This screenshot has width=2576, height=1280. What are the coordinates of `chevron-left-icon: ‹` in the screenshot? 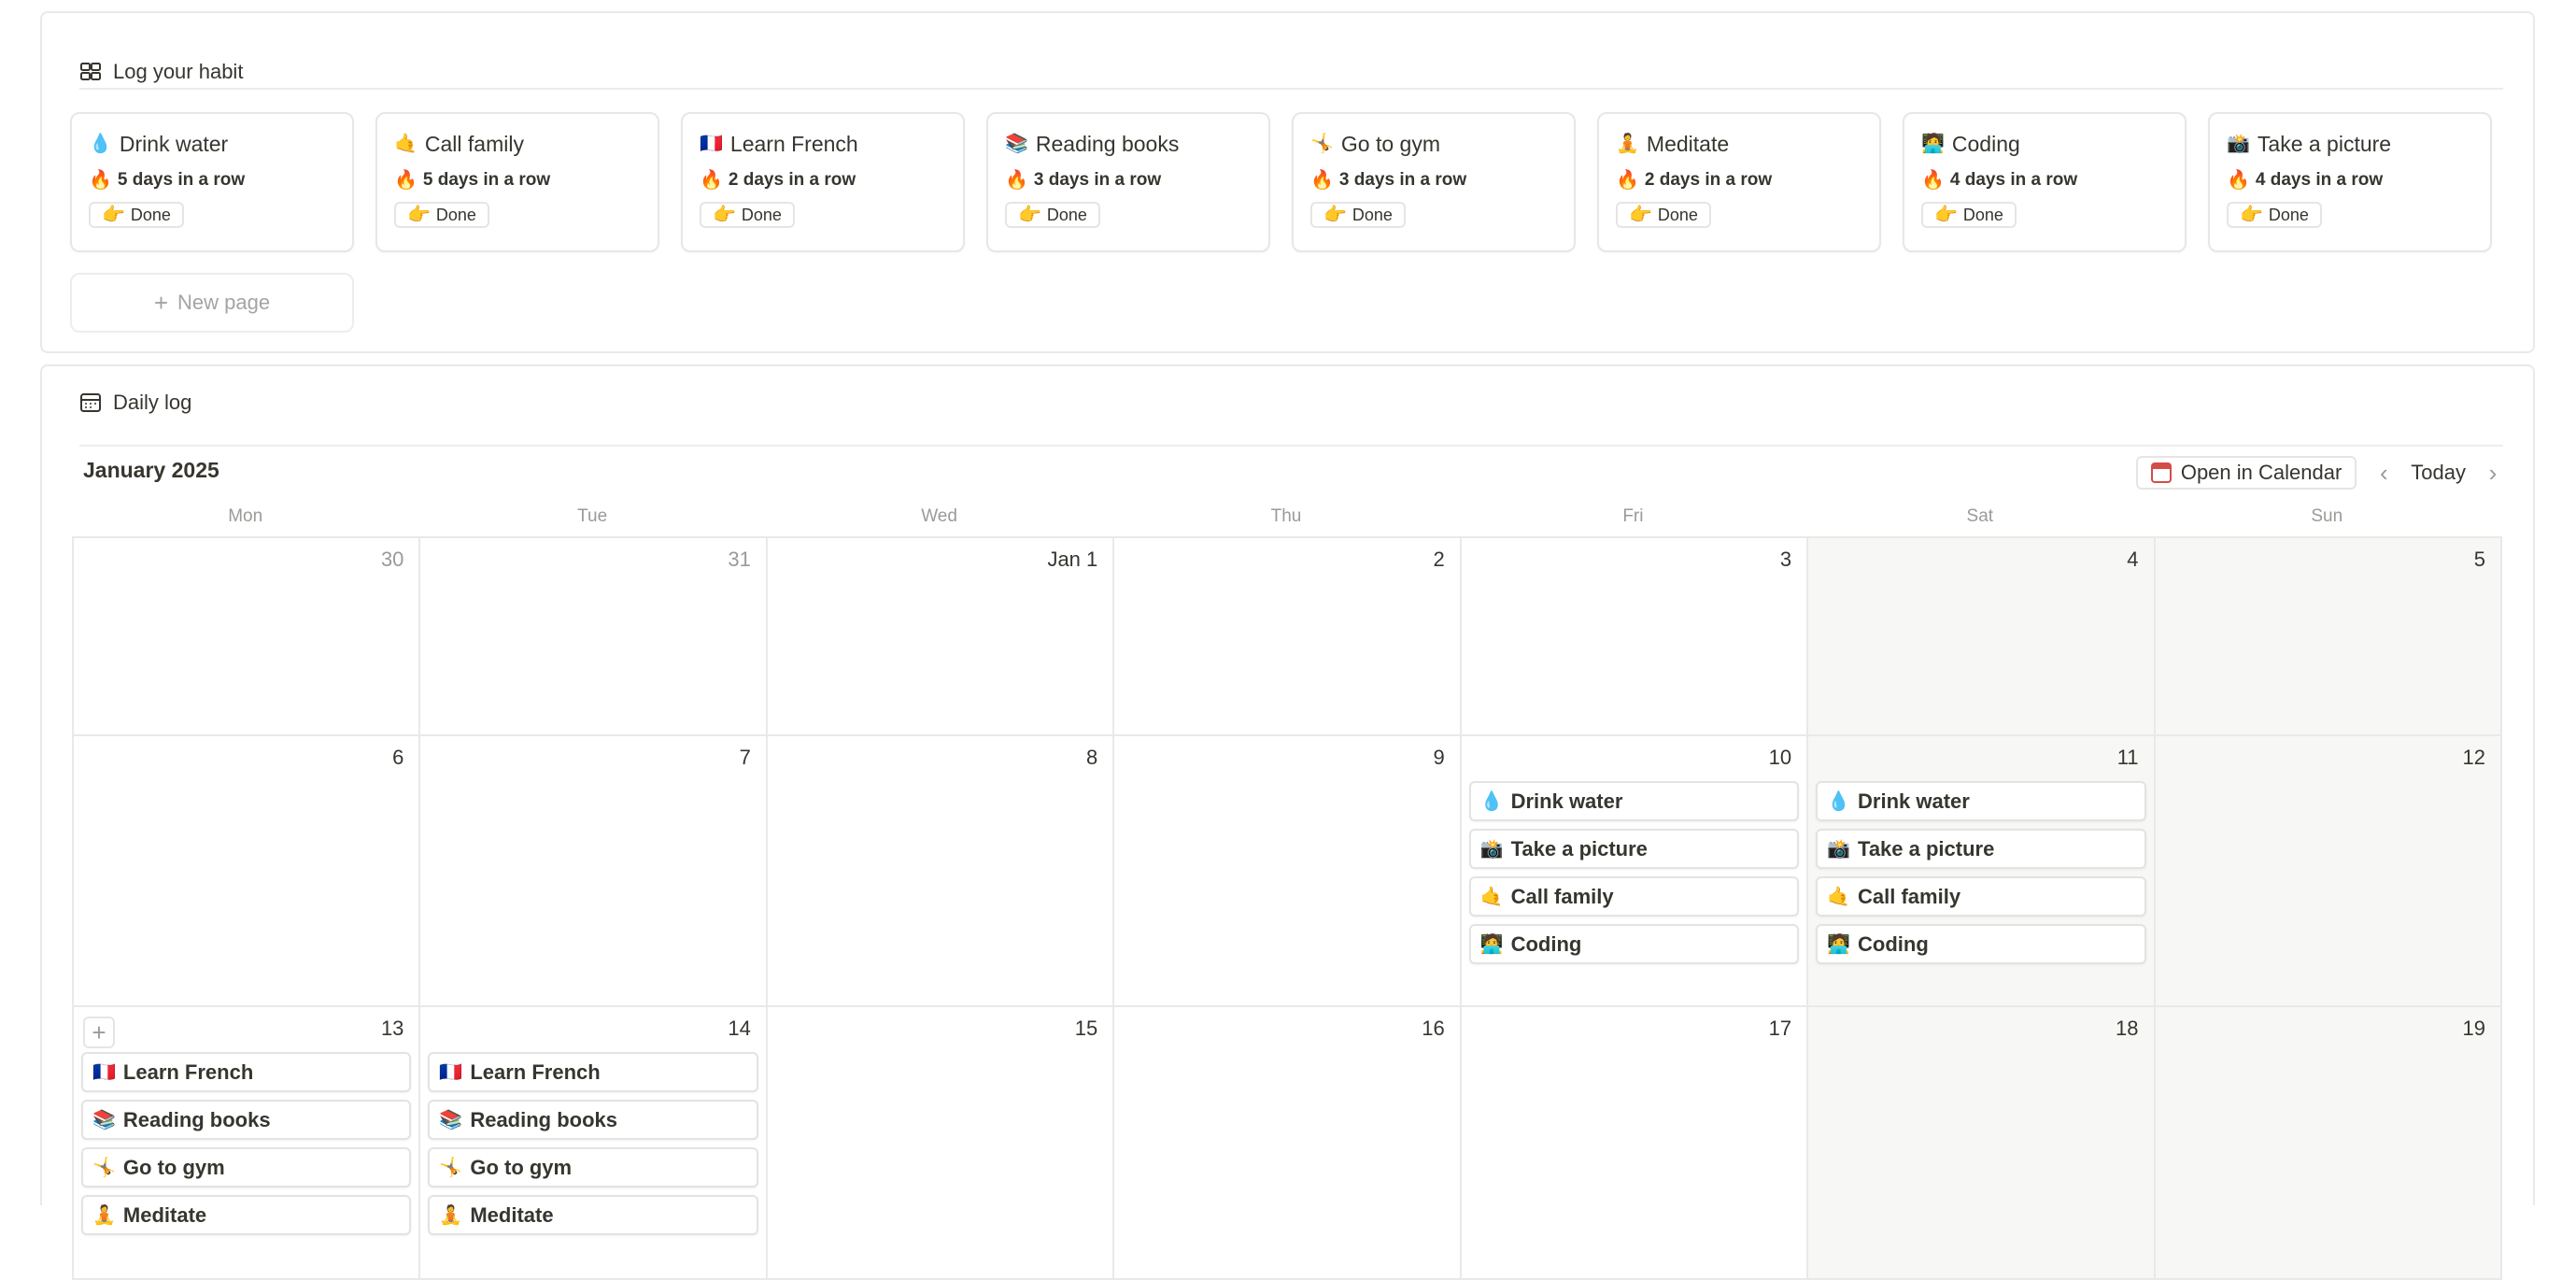 It's located at (2383, 473).